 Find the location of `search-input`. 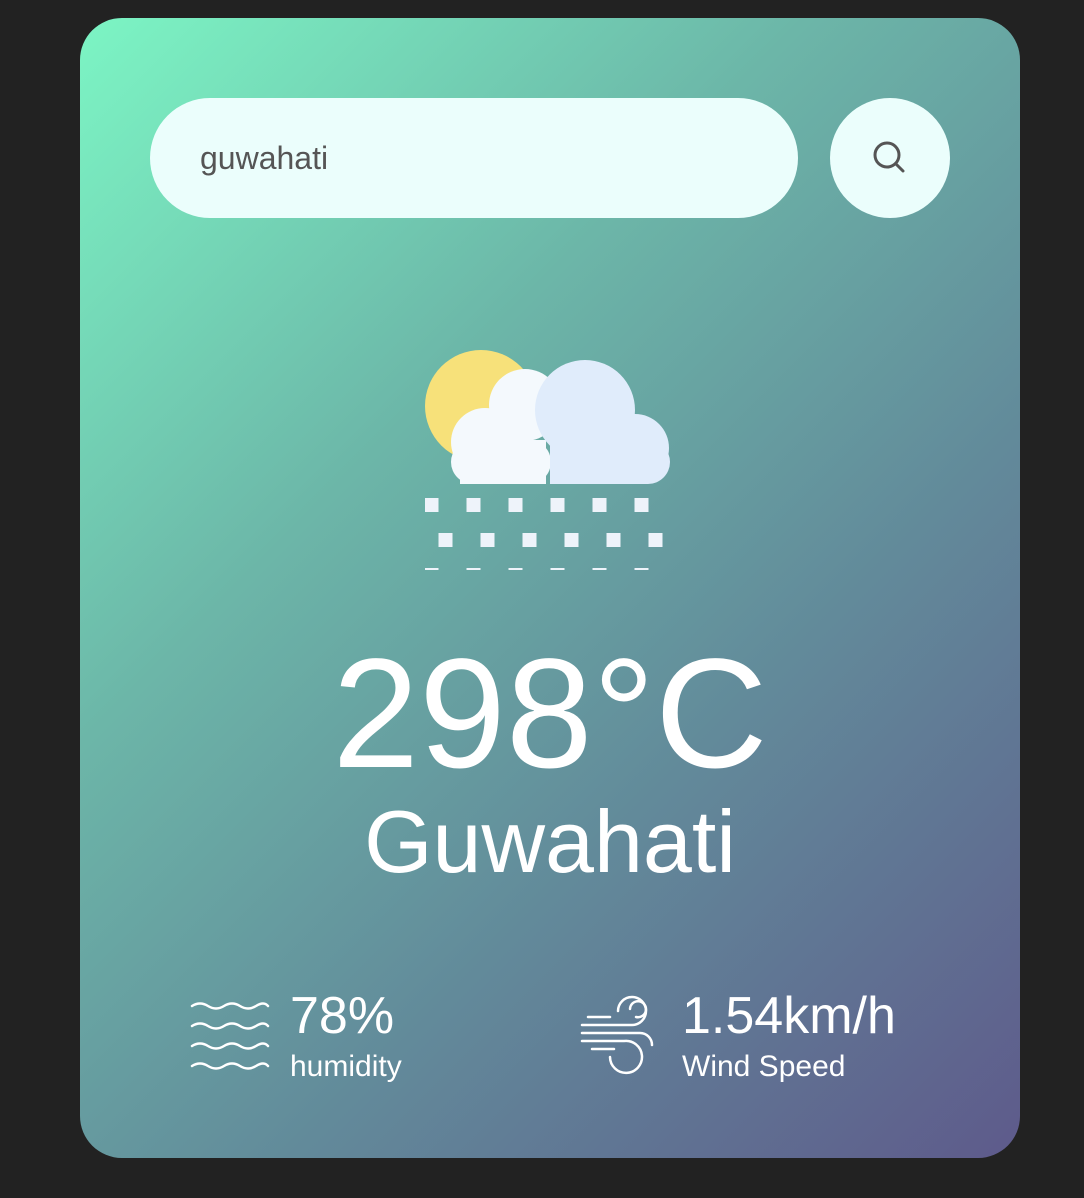

search-input is located at coordinates (474, 158).